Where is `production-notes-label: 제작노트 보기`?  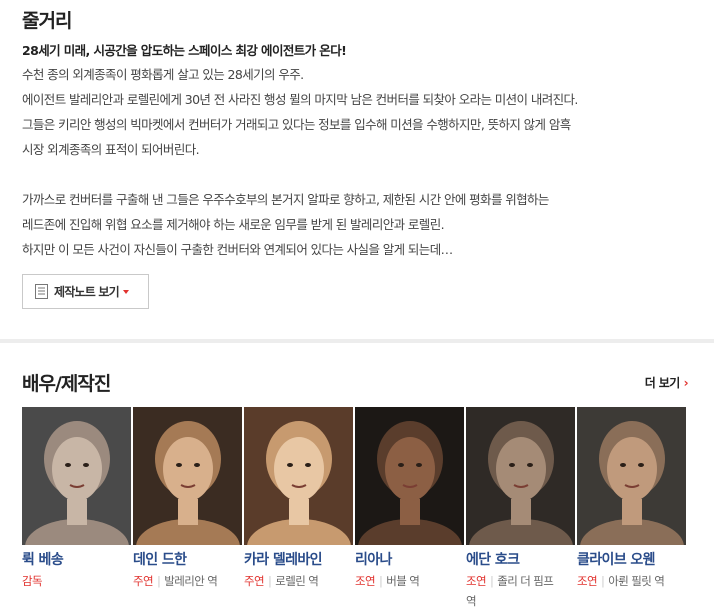
production-notes-label: 제작노트 보기 is located at coordinates (87, 292).